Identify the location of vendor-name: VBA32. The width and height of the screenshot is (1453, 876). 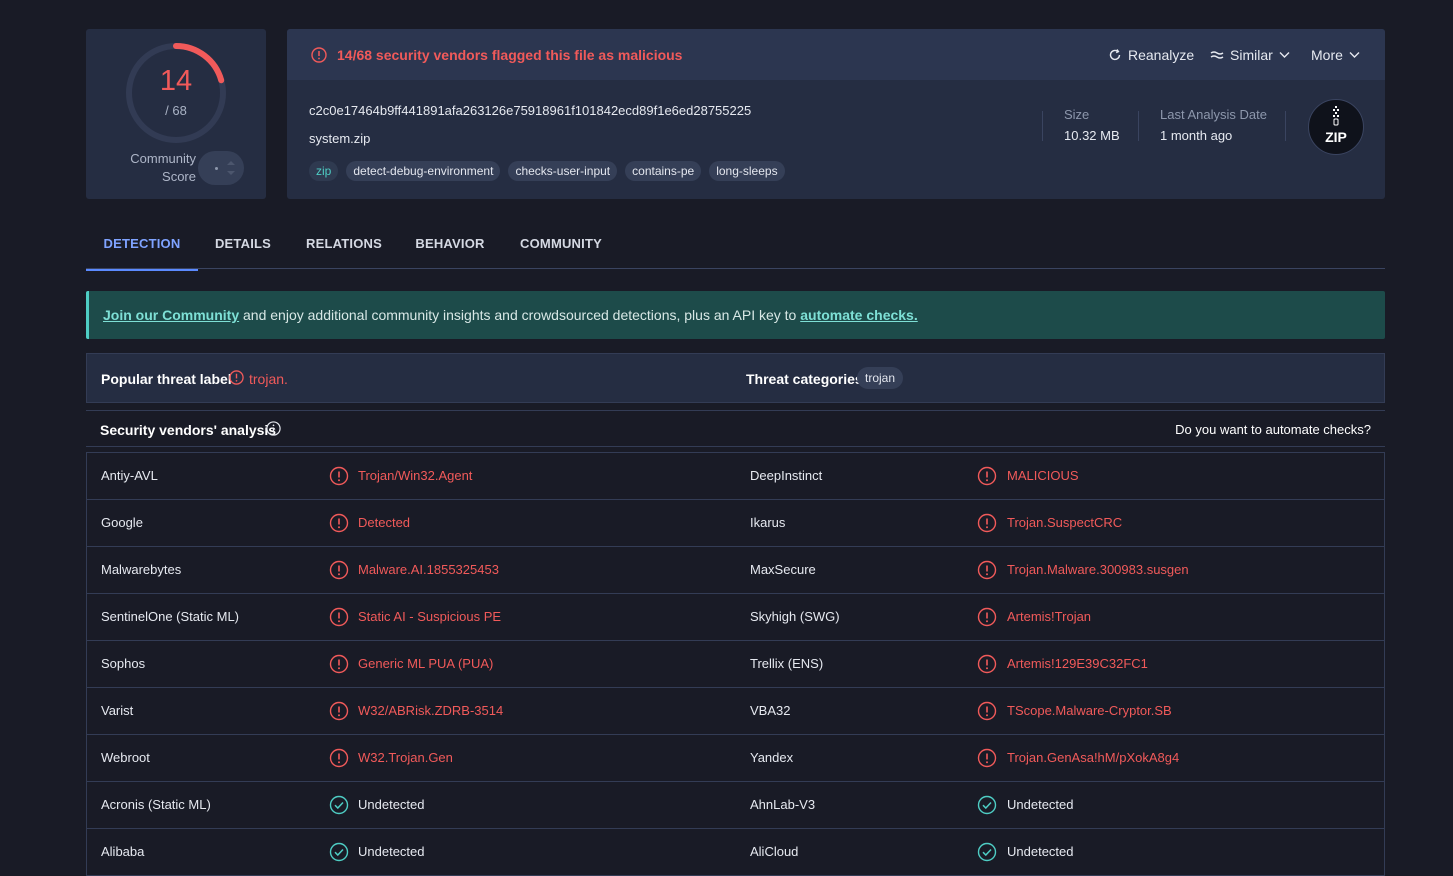
(770, 710).